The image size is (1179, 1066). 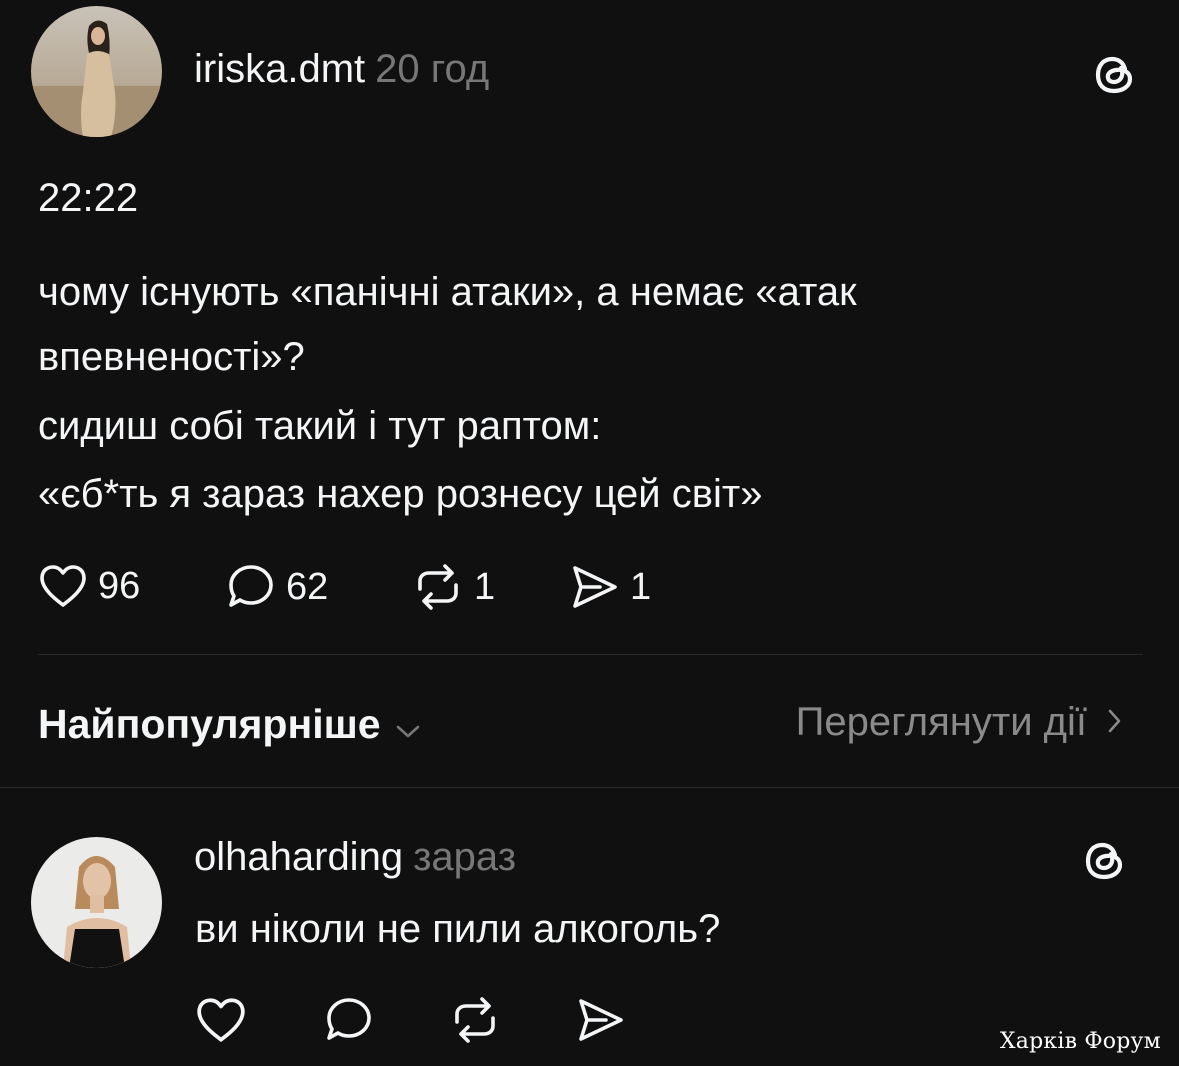 What do you see at coordinates (641, 587) in the screenshot?
I see `share-count: 1` at bounding box center [641, 587].